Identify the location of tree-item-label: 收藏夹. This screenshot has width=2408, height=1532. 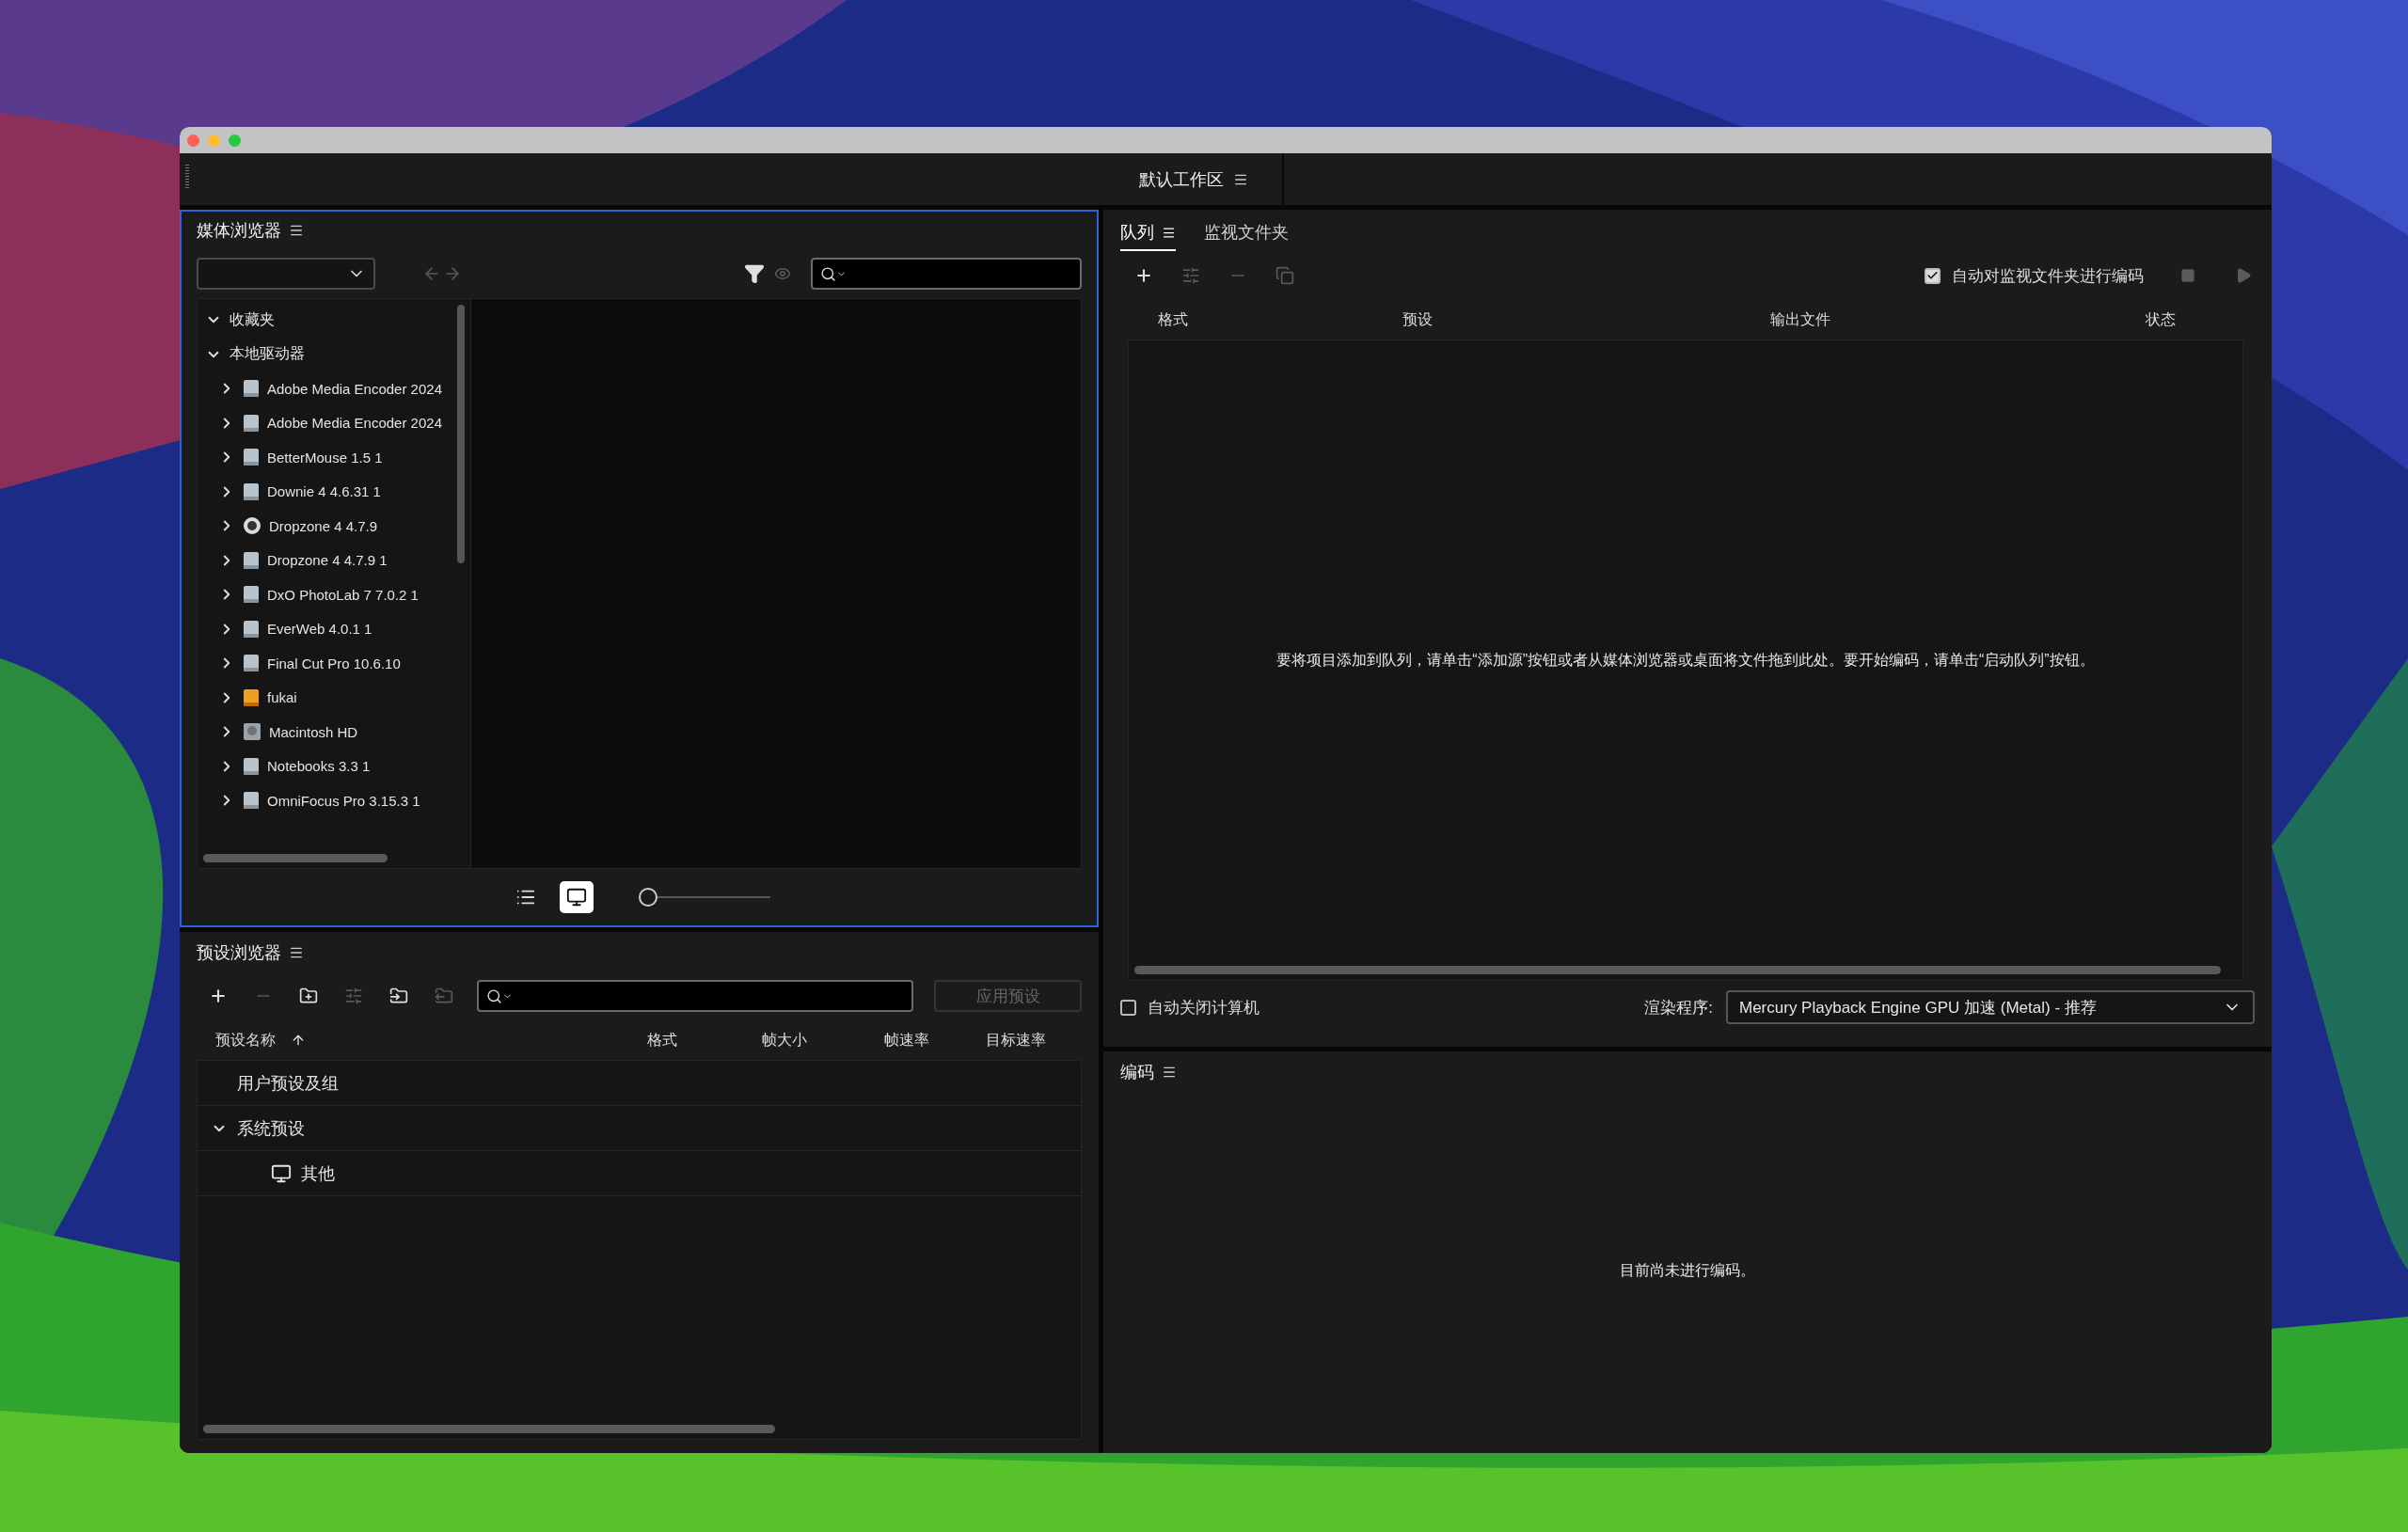
(253, 320).